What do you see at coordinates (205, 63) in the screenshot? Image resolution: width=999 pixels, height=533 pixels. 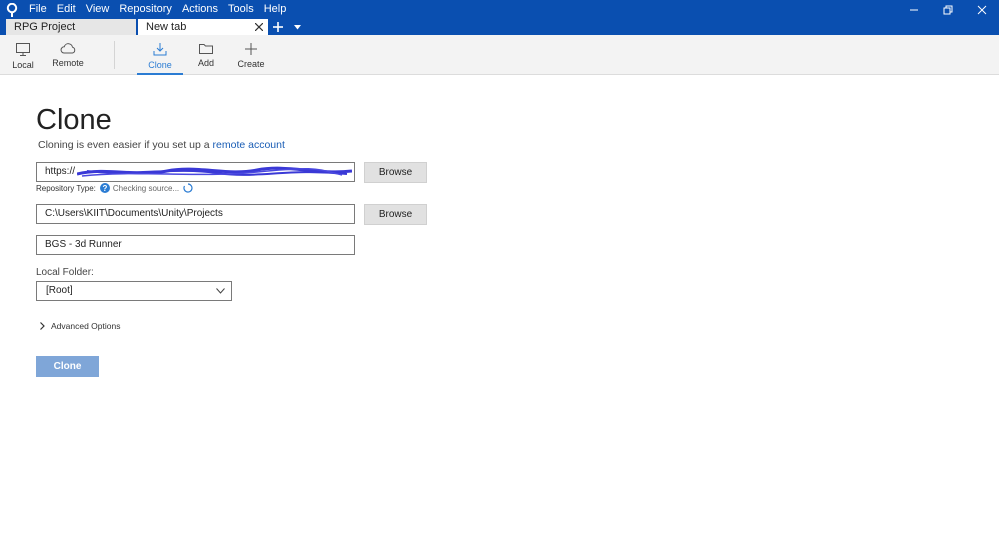 I see `toolbar-add-label: Add` at bounding box center [205, 63].